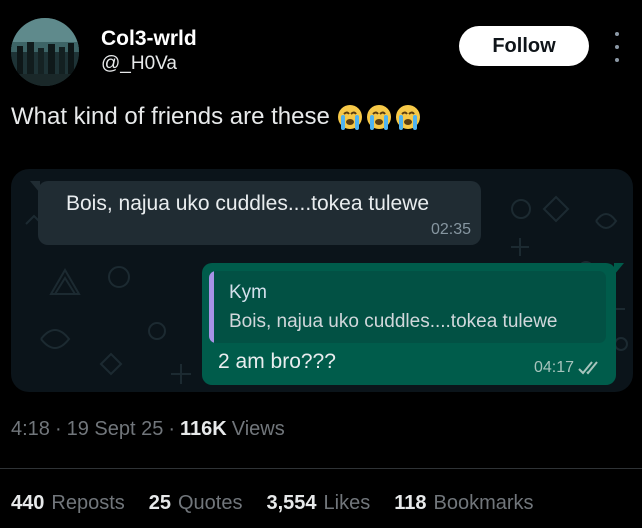  What do you see at coordinates (159, 503) in the screenshot?
I see `quotes-count: 25` at bounding box center [159, 503].